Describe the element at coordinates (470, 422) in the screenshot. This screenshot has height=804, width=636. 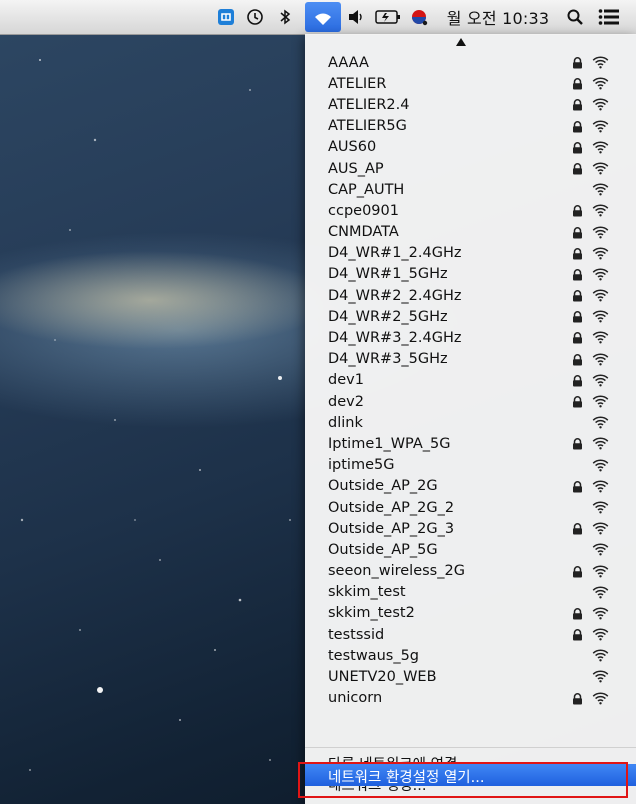
I see `network-item: dlink` at that location.